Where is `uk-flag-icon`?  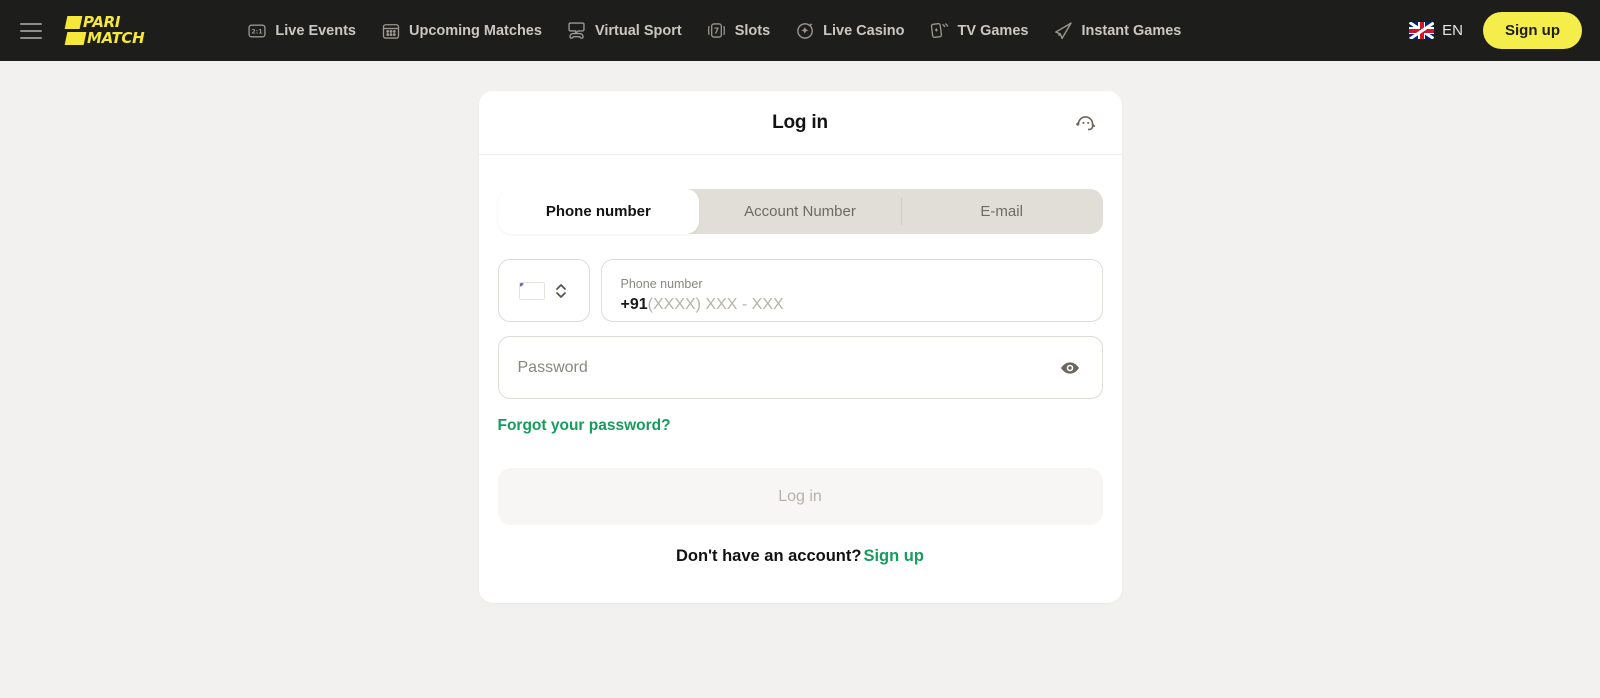 uk-flag-icon is located at coordinates (1422, 30).